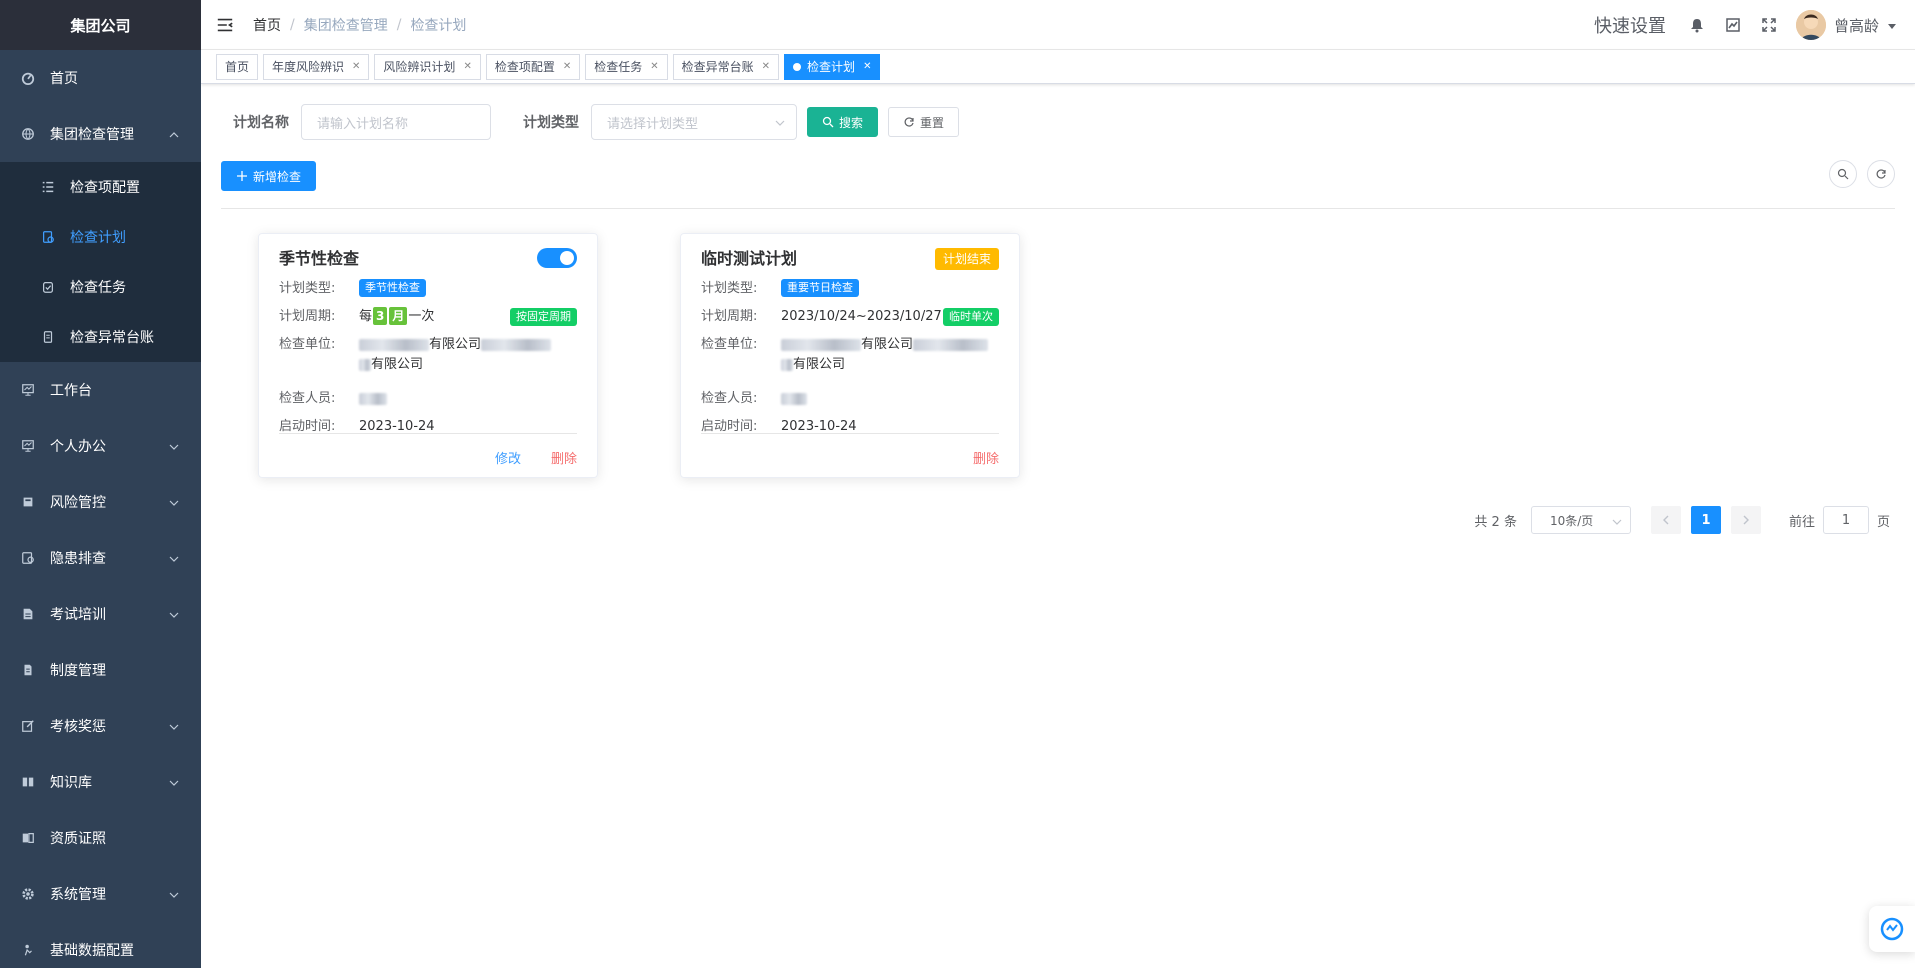 This screenshot has width=1915, height=968. Describe the element at coordinates (1580, 520) in the screenshot. I see `page-size-select: 10条/页` at that location.